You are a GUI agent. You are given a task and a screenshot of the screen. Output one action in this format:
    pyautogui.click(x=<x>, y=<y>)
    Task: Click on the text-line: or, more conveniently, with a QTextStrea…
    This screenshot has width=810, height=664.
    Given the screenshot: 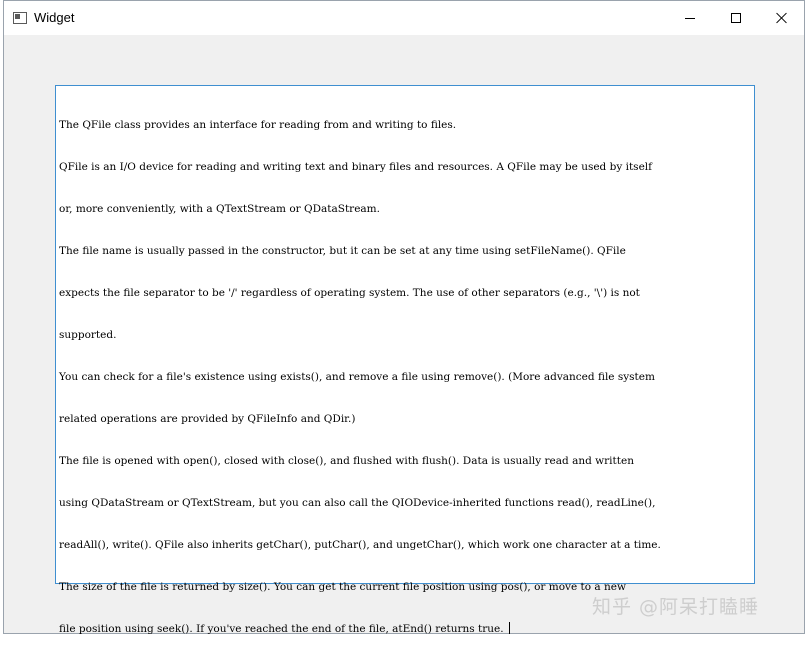 What is the action you would take?
    pyautogui.click(x=219, y=209)
    